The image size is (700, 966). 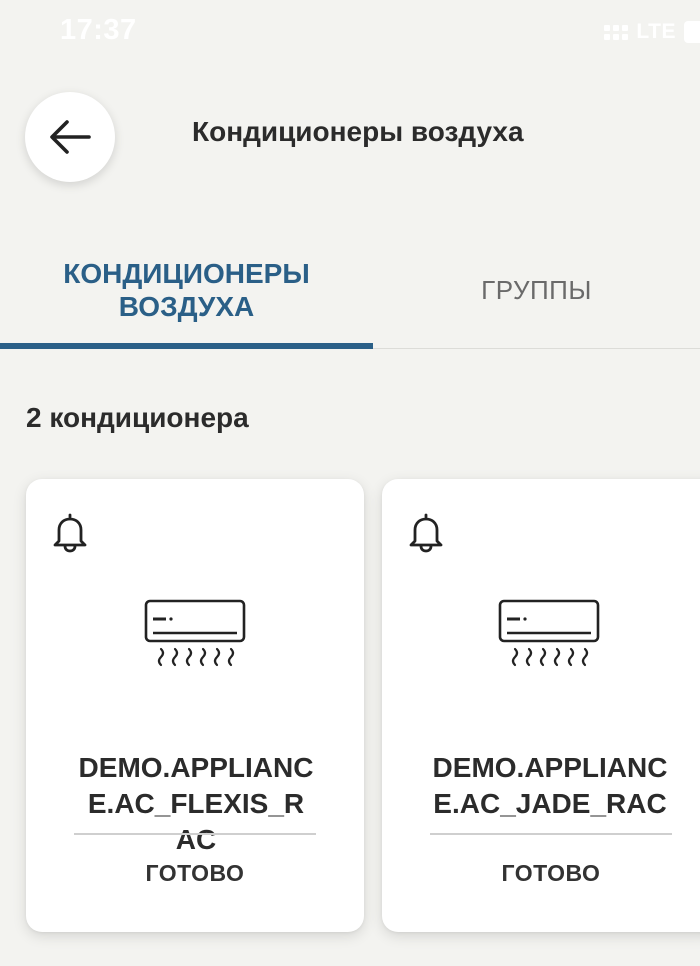 I want to click on status-time: 17:37, so click(x=98, y=30).